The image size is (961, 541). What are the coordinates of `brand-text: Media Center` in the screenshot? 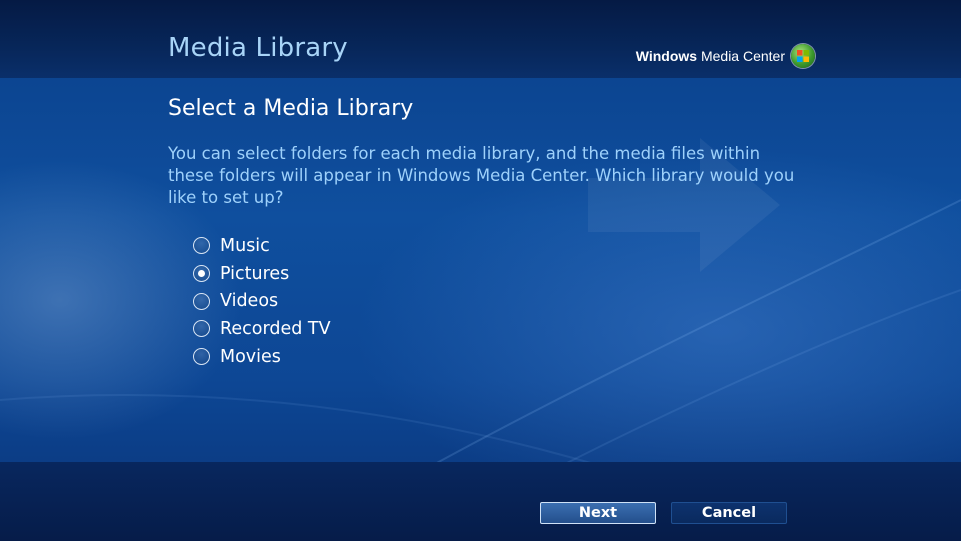 It's located at (742, 56).